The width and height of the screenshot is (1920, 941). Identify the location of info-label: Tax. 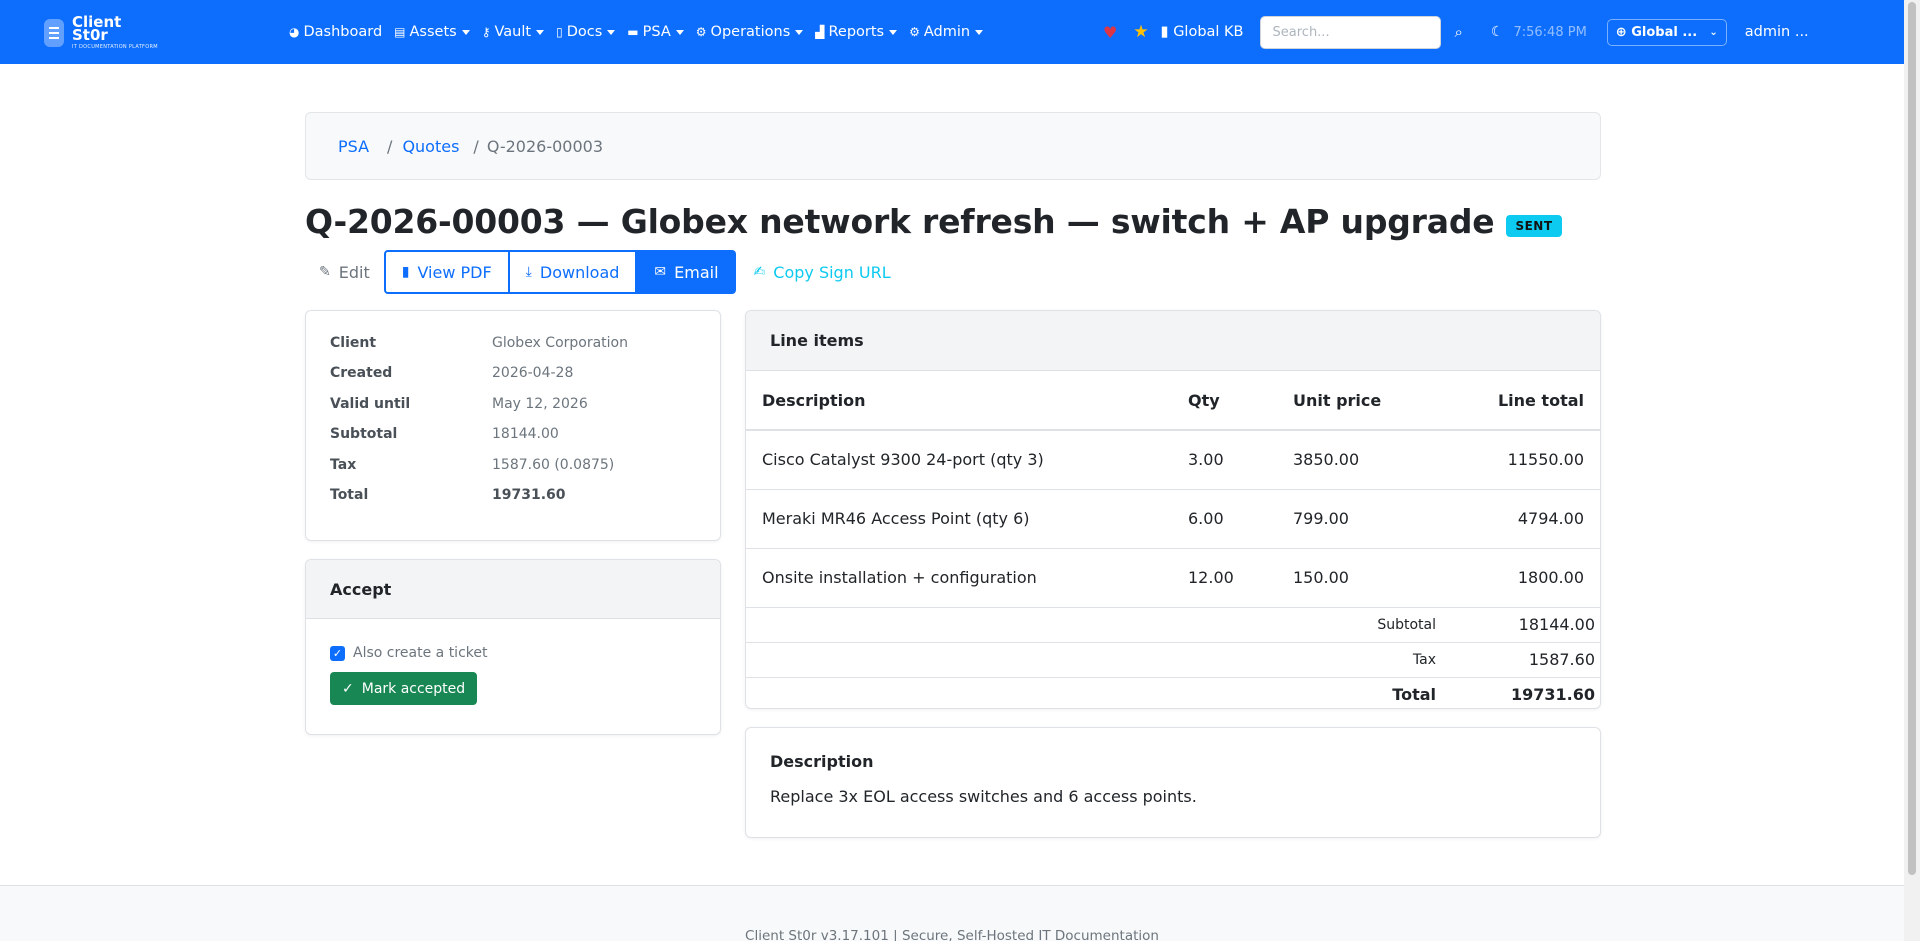
(343, 464).